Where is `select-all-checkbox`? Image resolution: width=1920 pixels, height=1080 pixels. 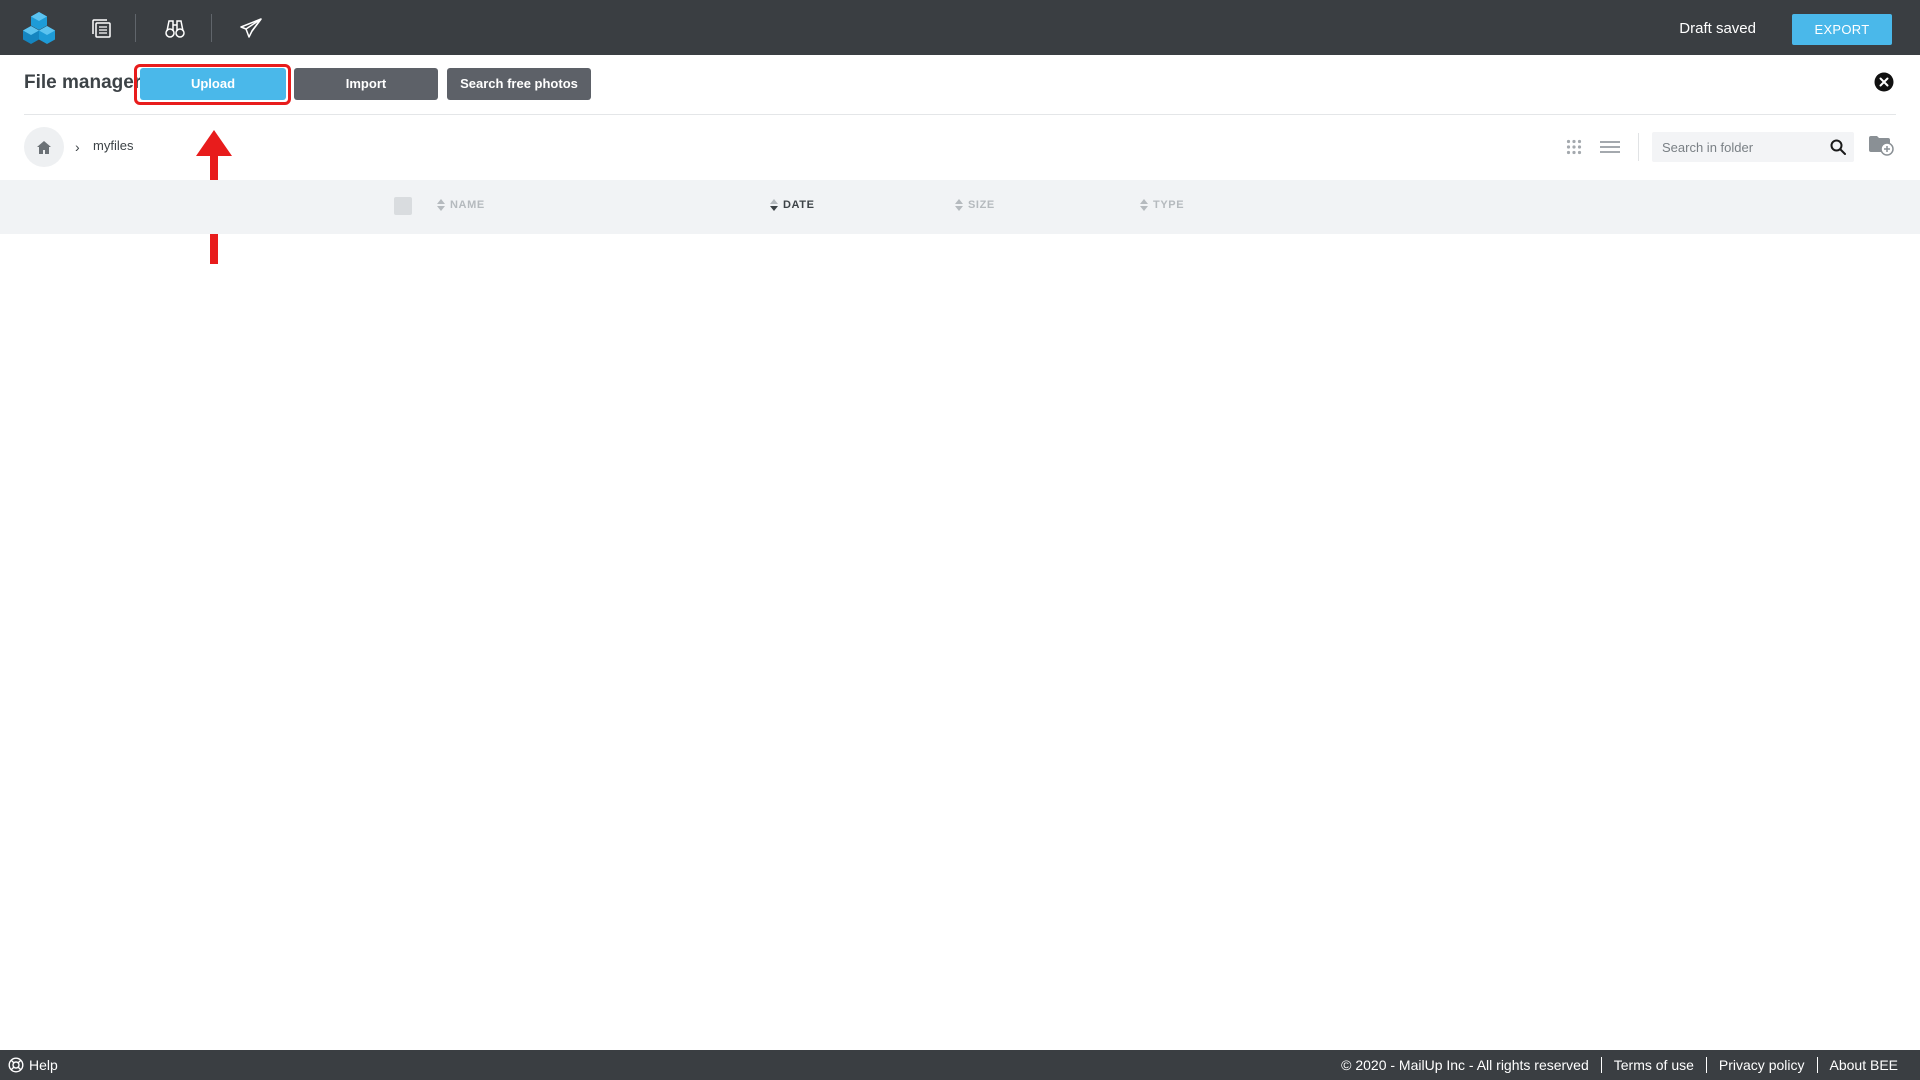
select-all-checkbox is located at coordinates (403, 206).